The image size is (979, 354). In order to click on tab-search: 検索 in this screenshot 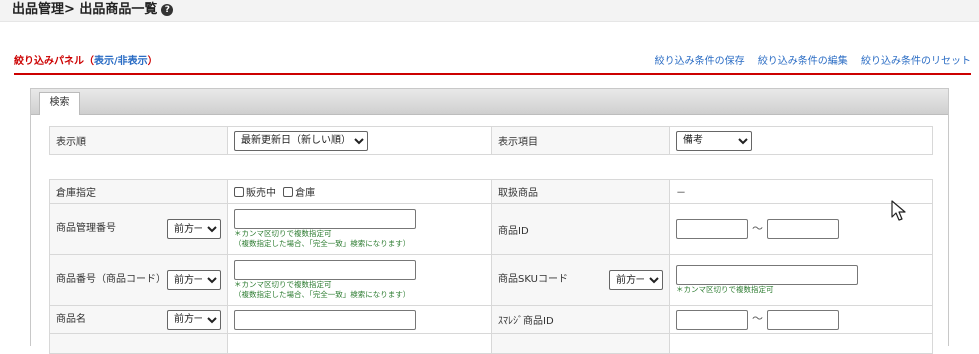, I will do `click(59, 103)`.